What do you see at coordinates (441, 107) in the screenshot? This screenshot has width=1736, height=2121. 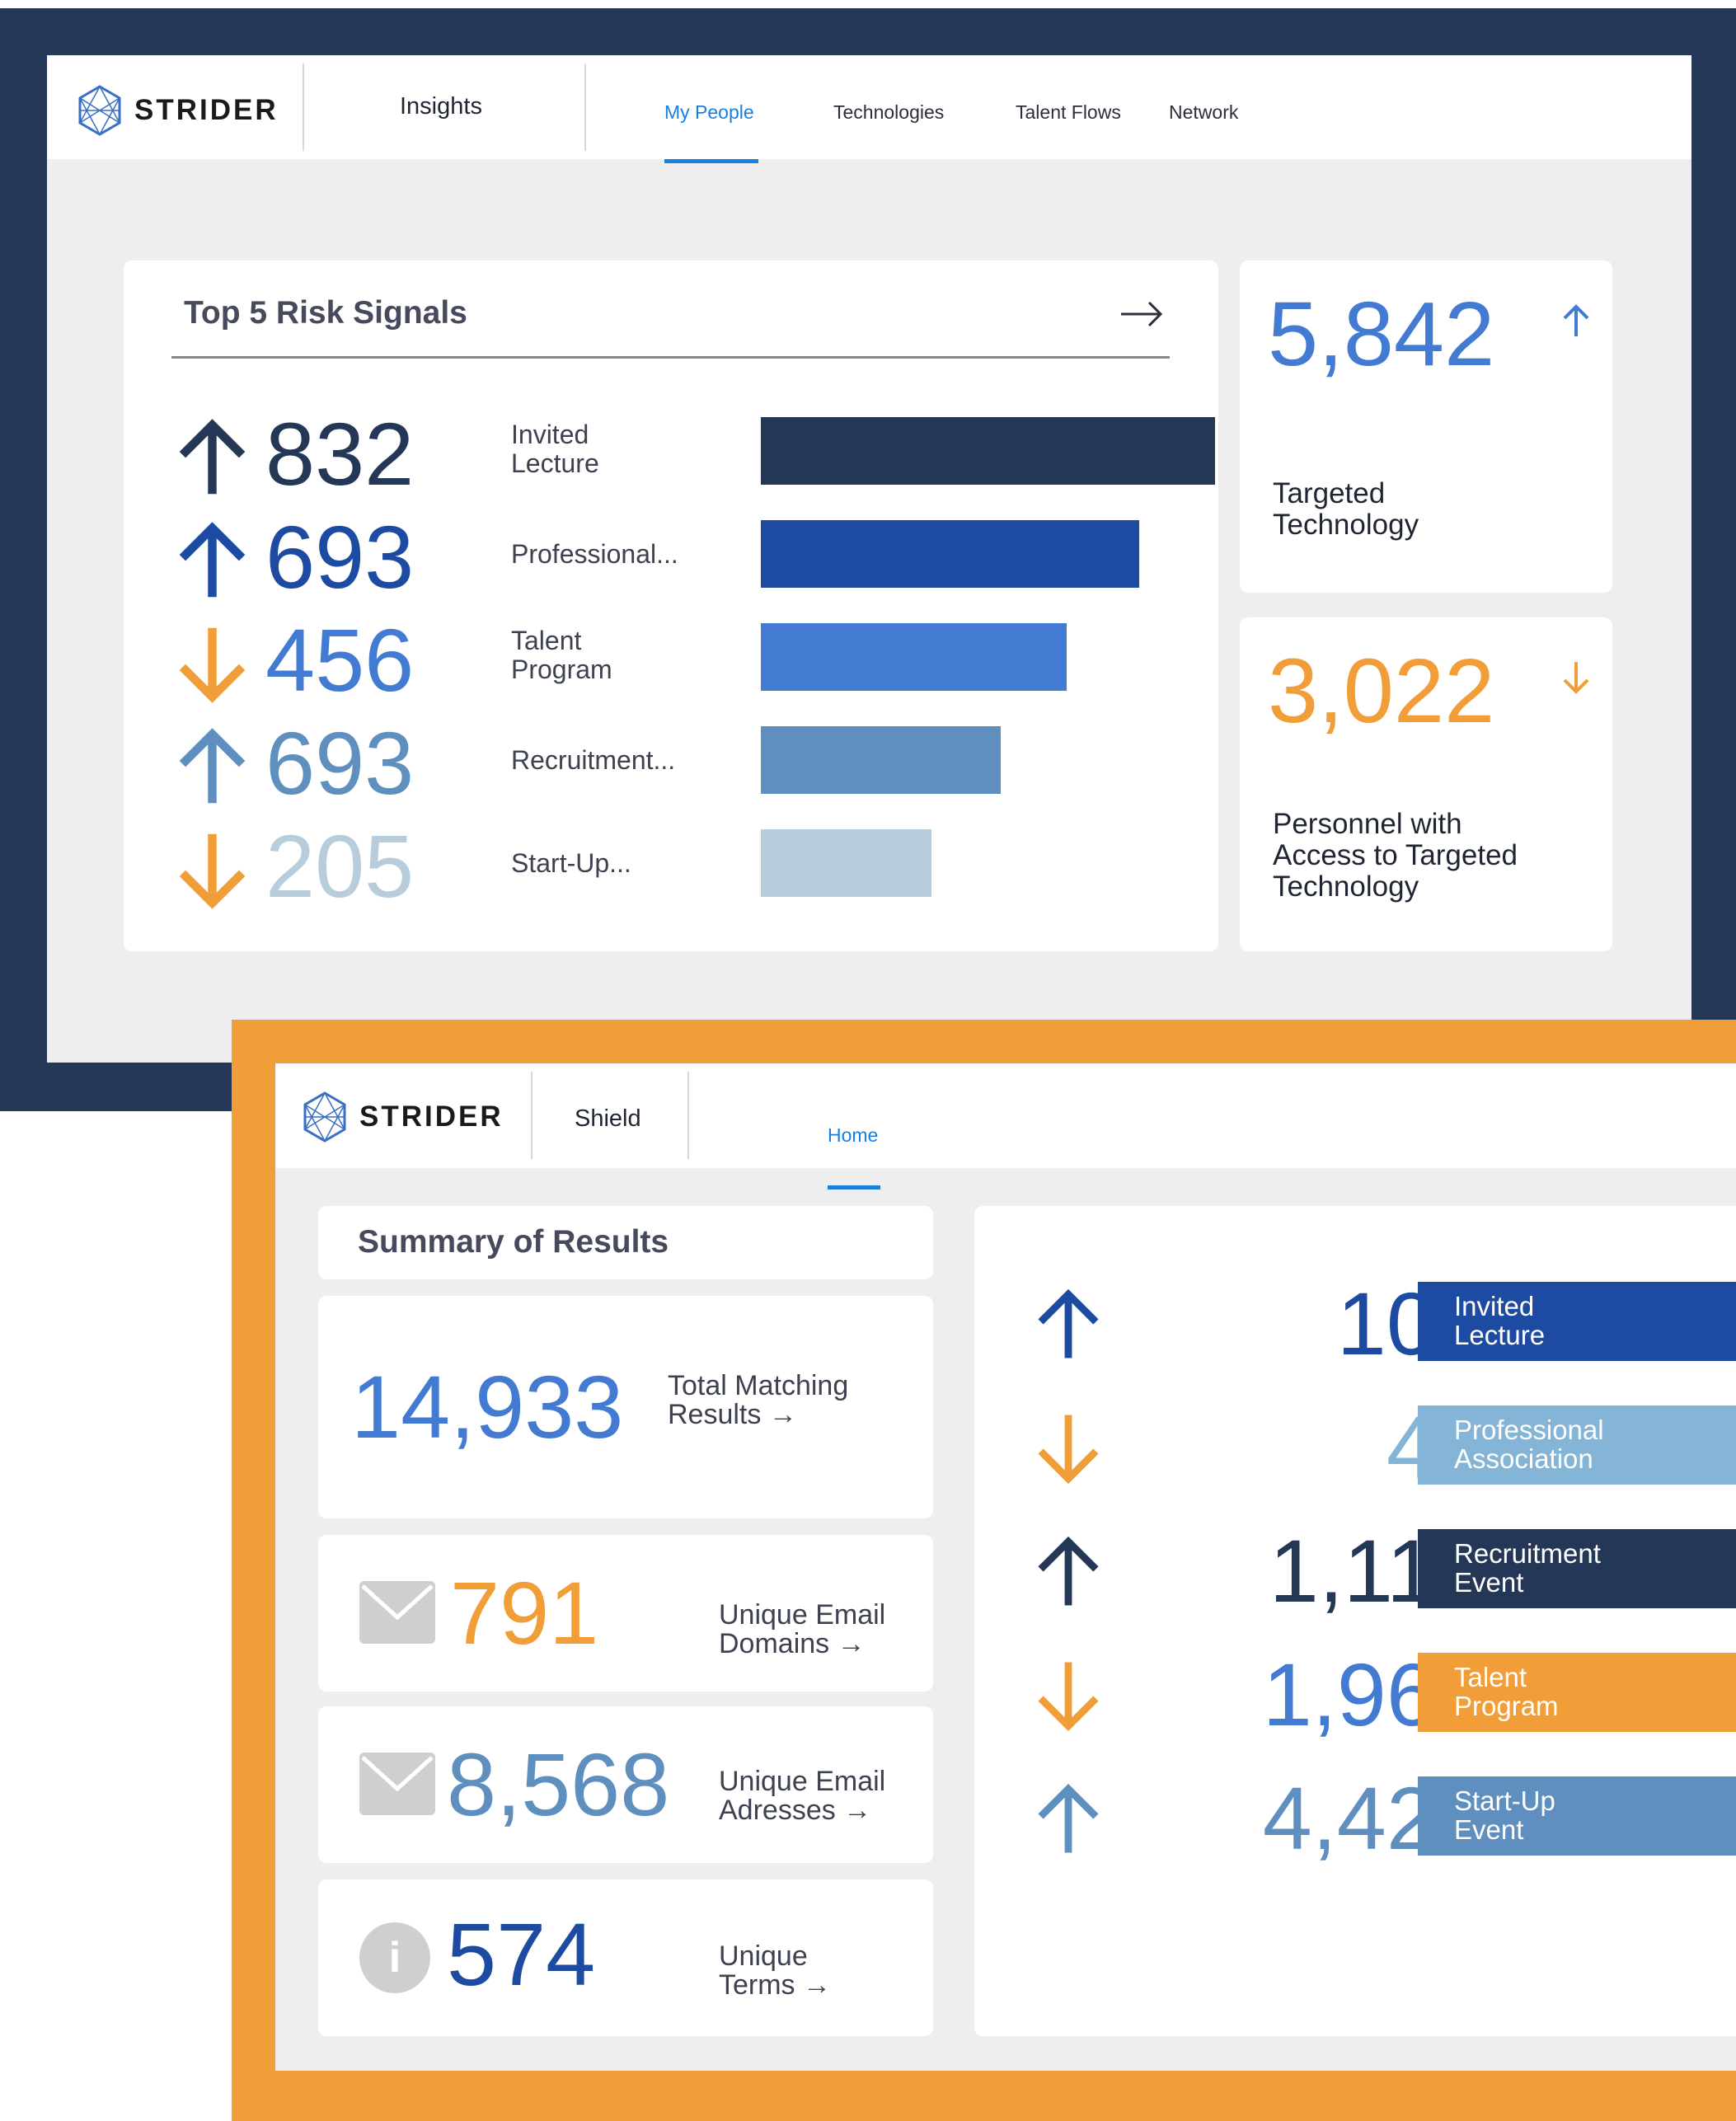 I see `app-name: Insights` at bounding box center [441, 107].